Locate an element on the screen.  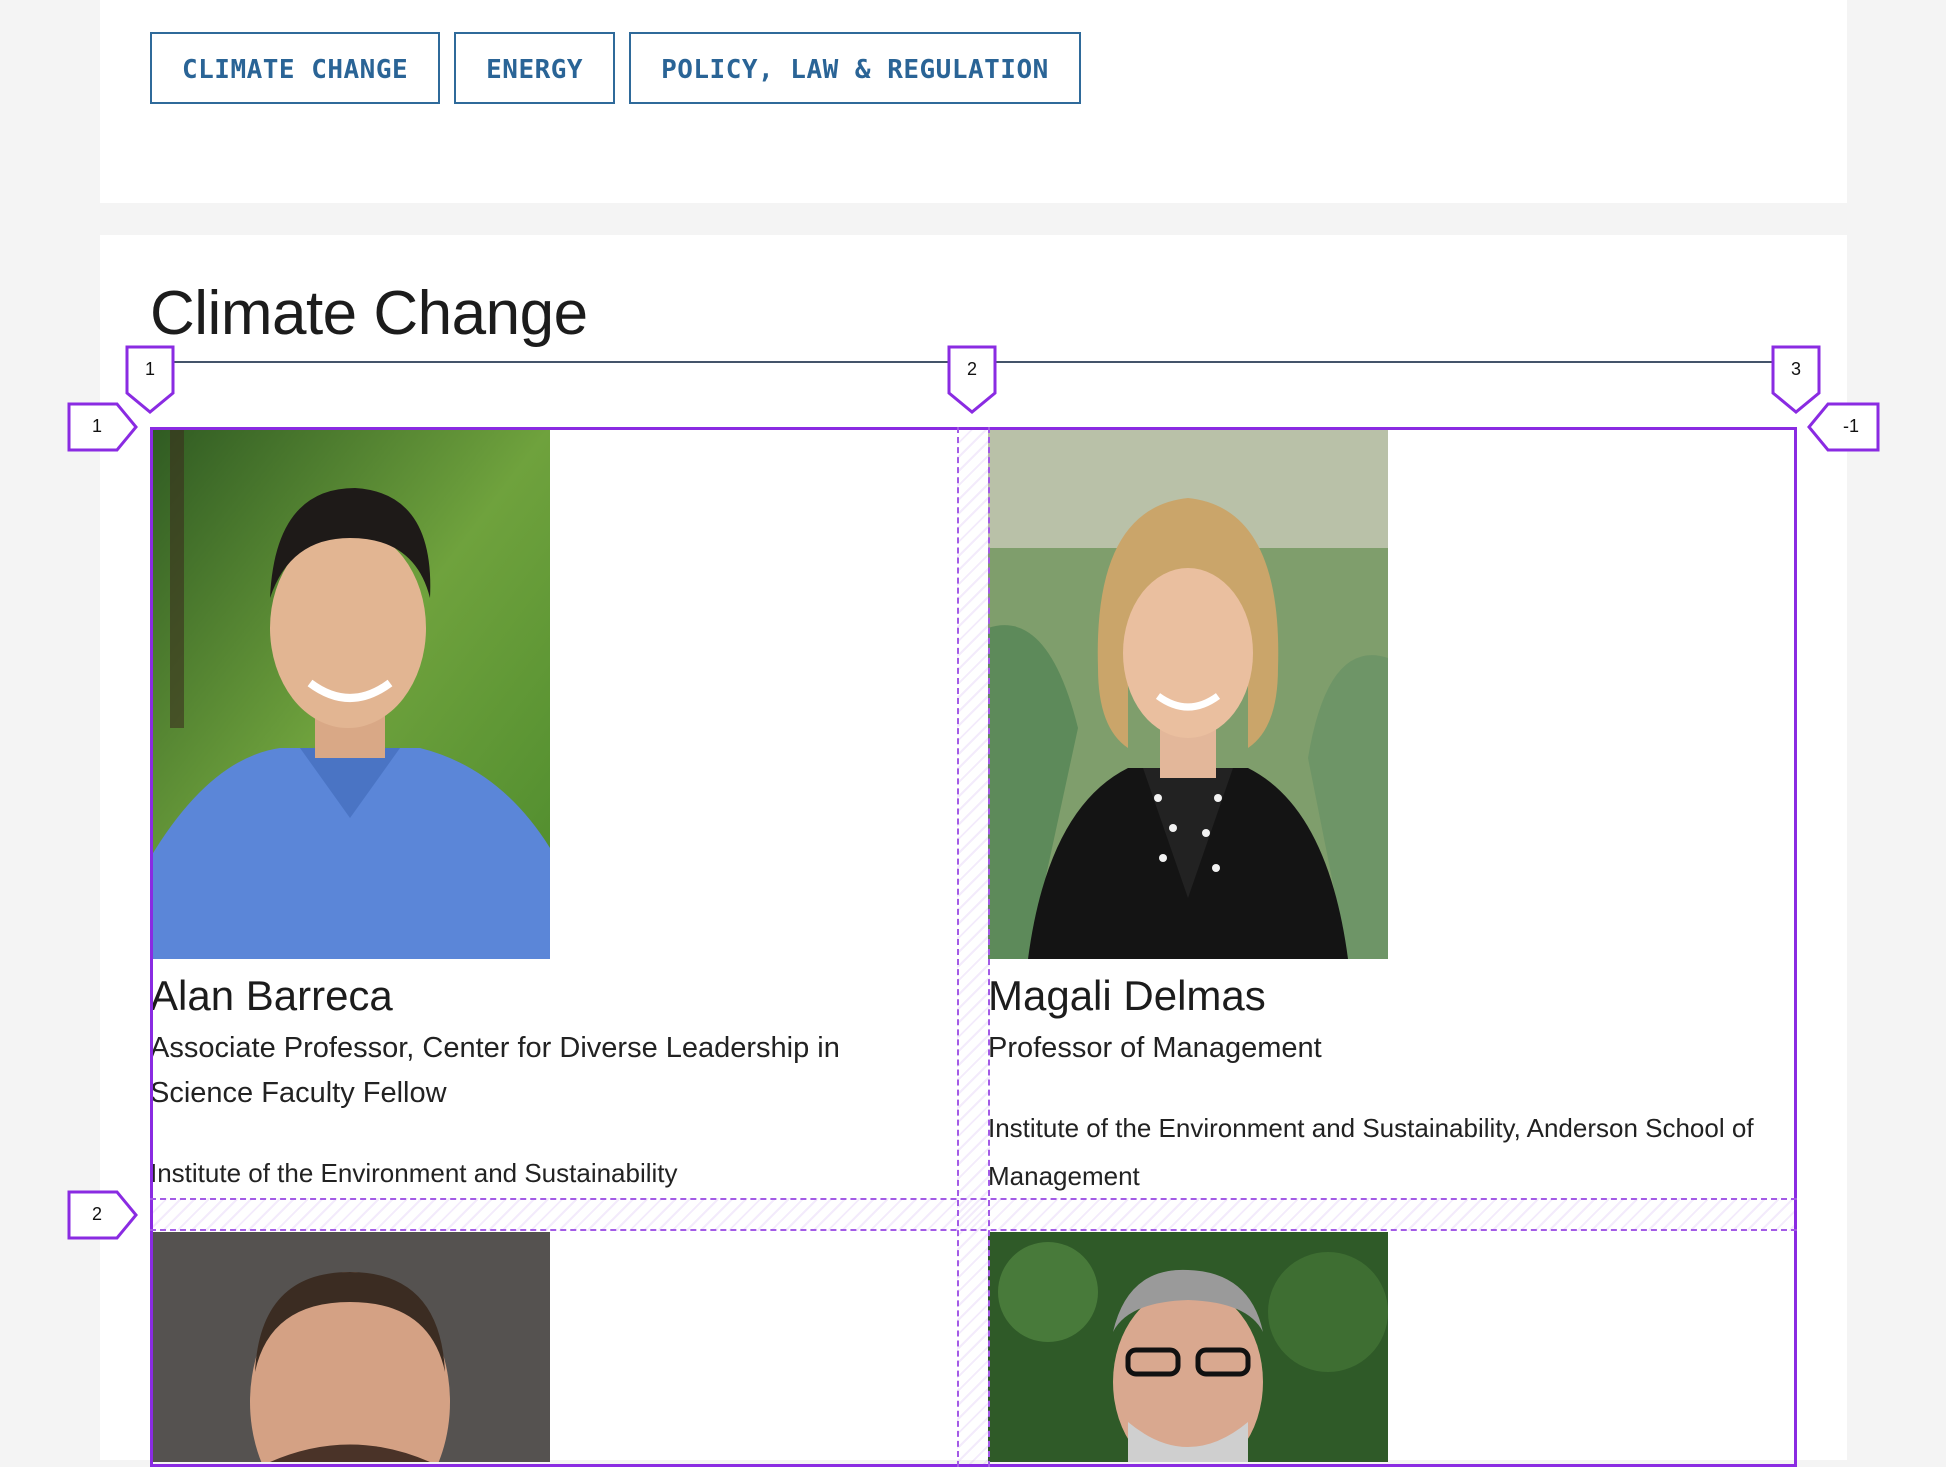
person-photo-row2-col1 is located at coordinates (350, 1347).